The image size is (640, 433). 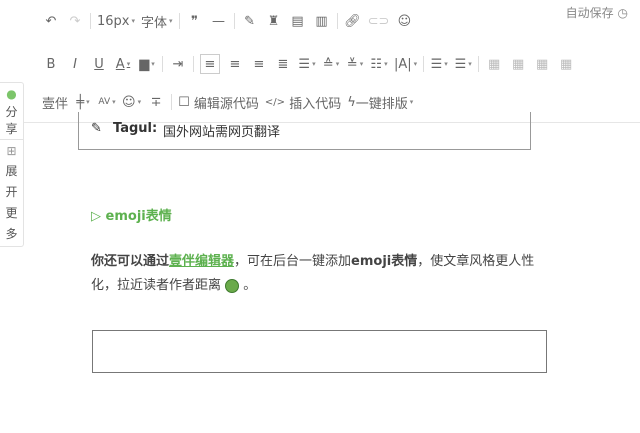 I want to click on indent-icon: ⇥, so click(x=178, y=64).